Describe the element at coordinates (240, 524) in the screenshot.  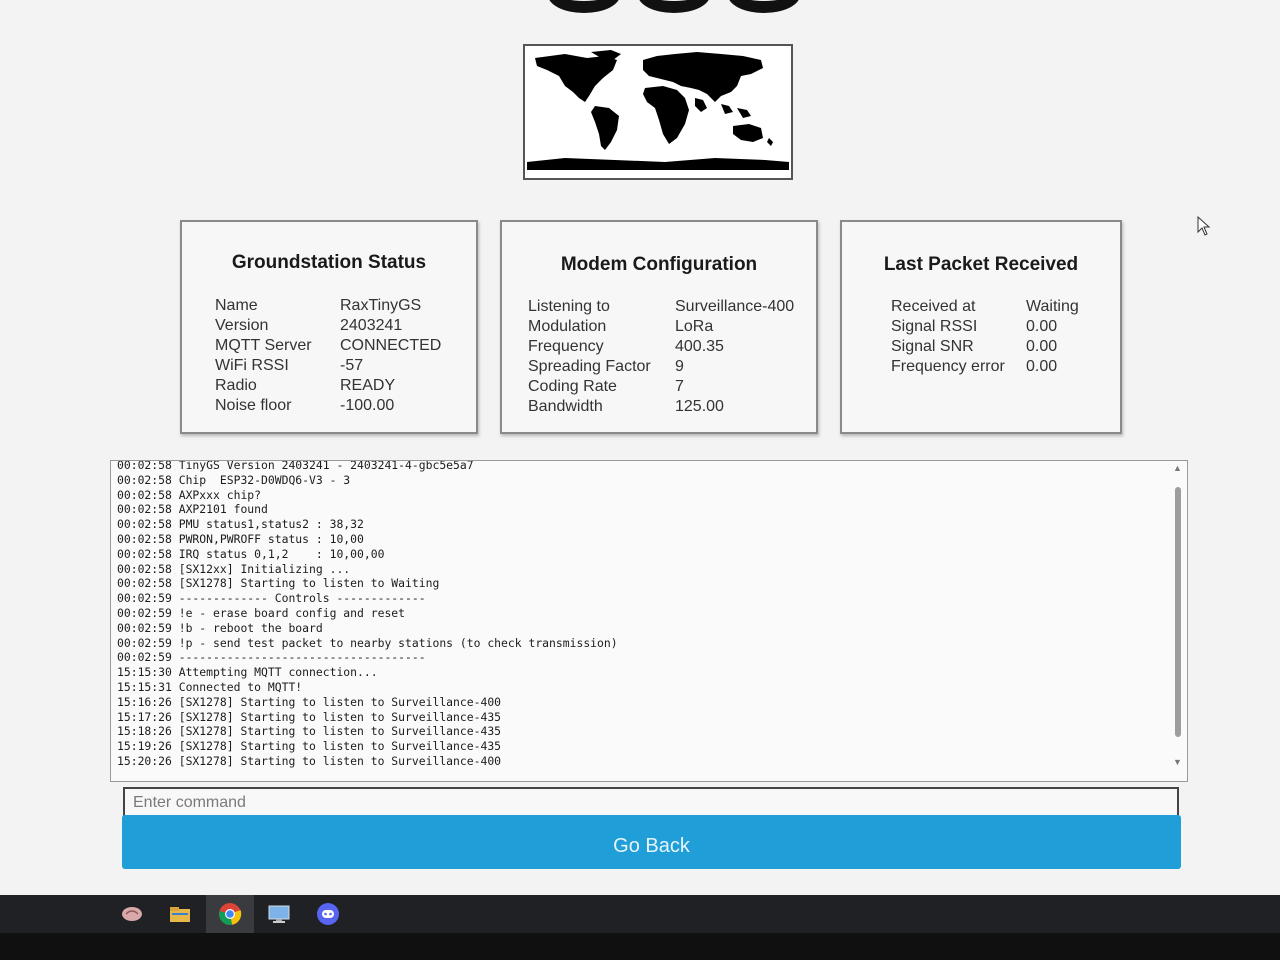
I see `console-line: 00:02:58 PMU status1,status2 : 38,32` at that location.